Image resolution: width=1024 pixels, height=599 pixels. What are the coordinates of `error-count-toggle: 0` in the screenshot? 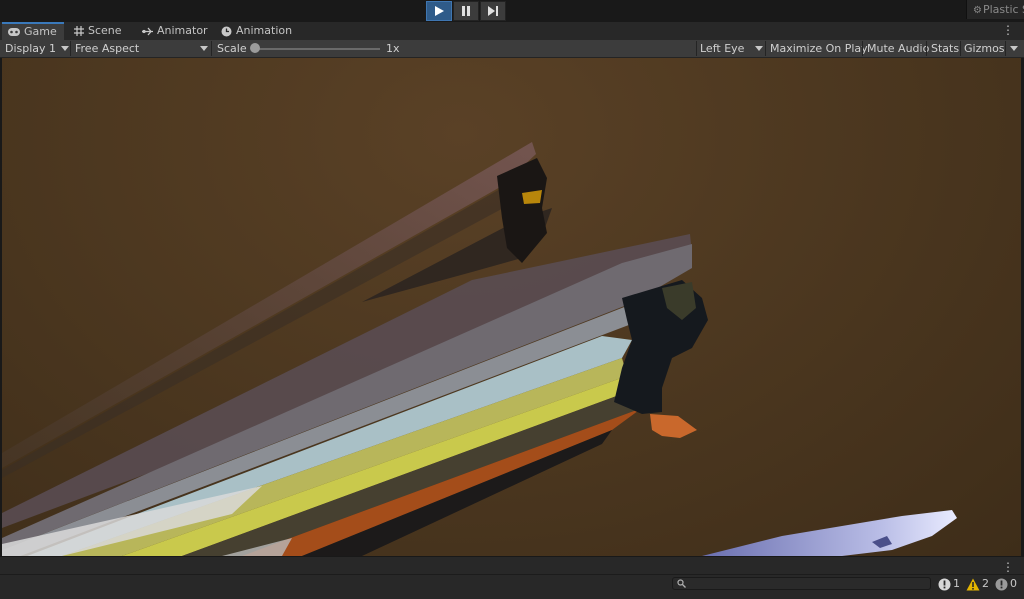 It's located at (1006, 584).